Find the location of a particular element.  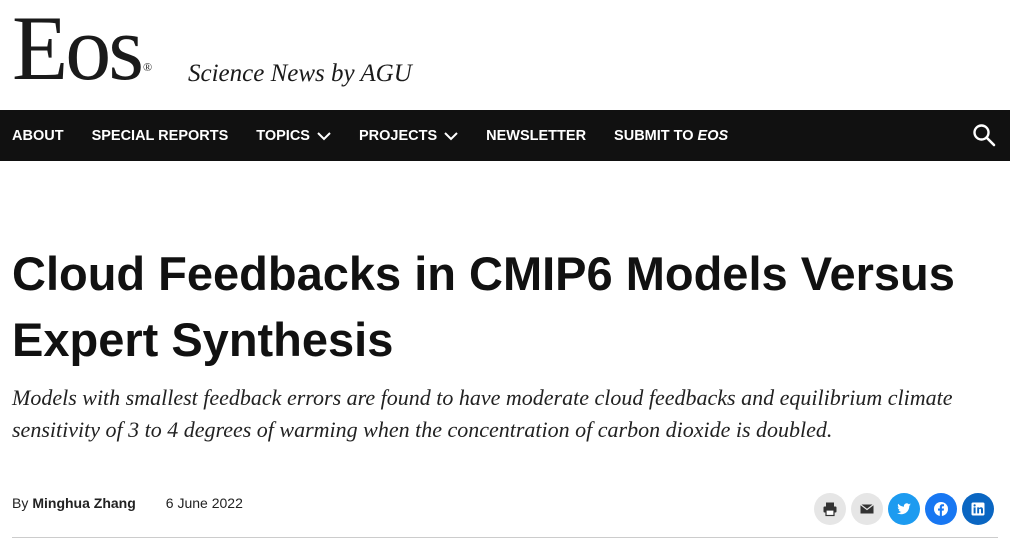

facebook-icon is located at coordinates (941, 509).